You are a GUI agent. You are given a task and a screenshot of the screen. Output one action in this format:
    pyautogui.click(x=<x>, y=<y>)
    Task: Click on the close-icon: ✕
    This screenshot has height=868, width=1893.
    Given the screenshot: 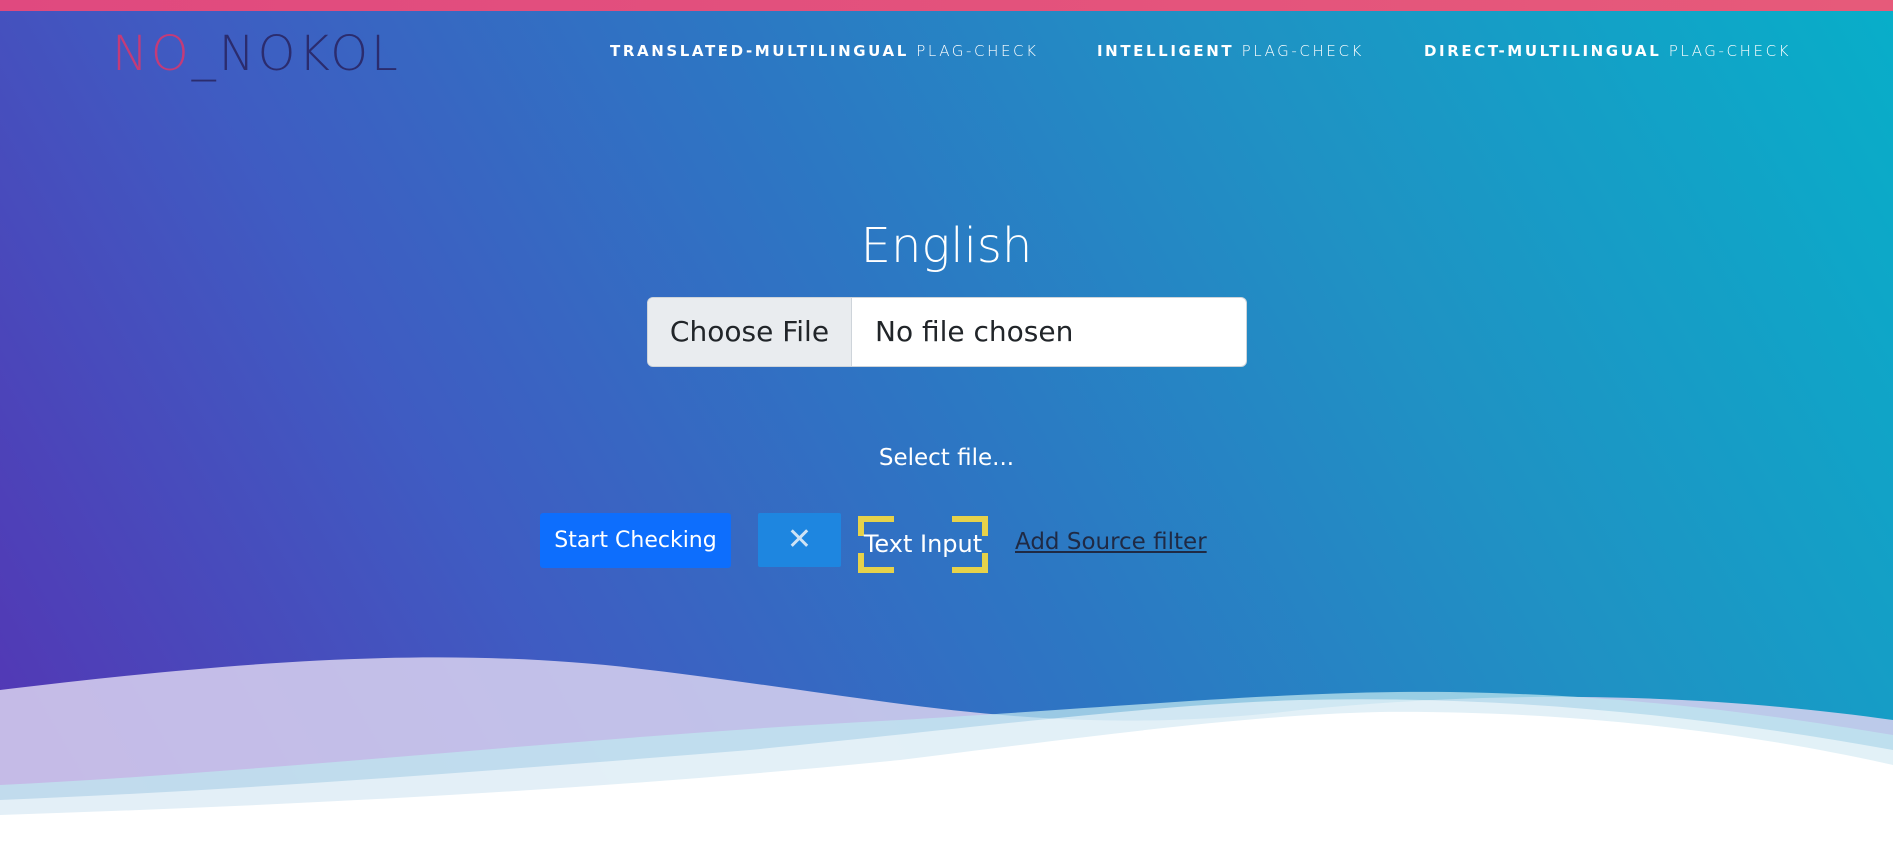 What is the action you would take?
    pyautogui.click(x=799, y=539)
    